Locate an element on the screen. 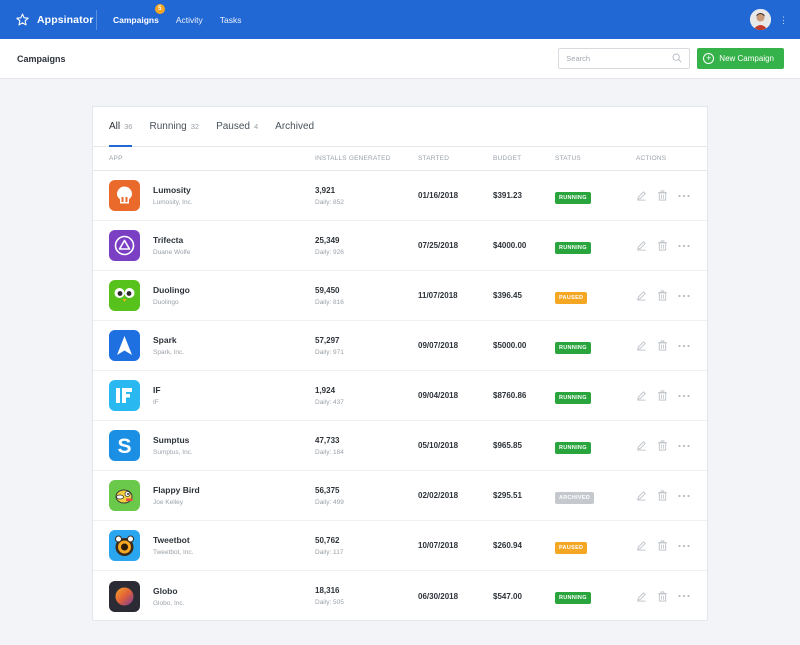  nav-item-activity: Activity is located at coordinates (189, 20).